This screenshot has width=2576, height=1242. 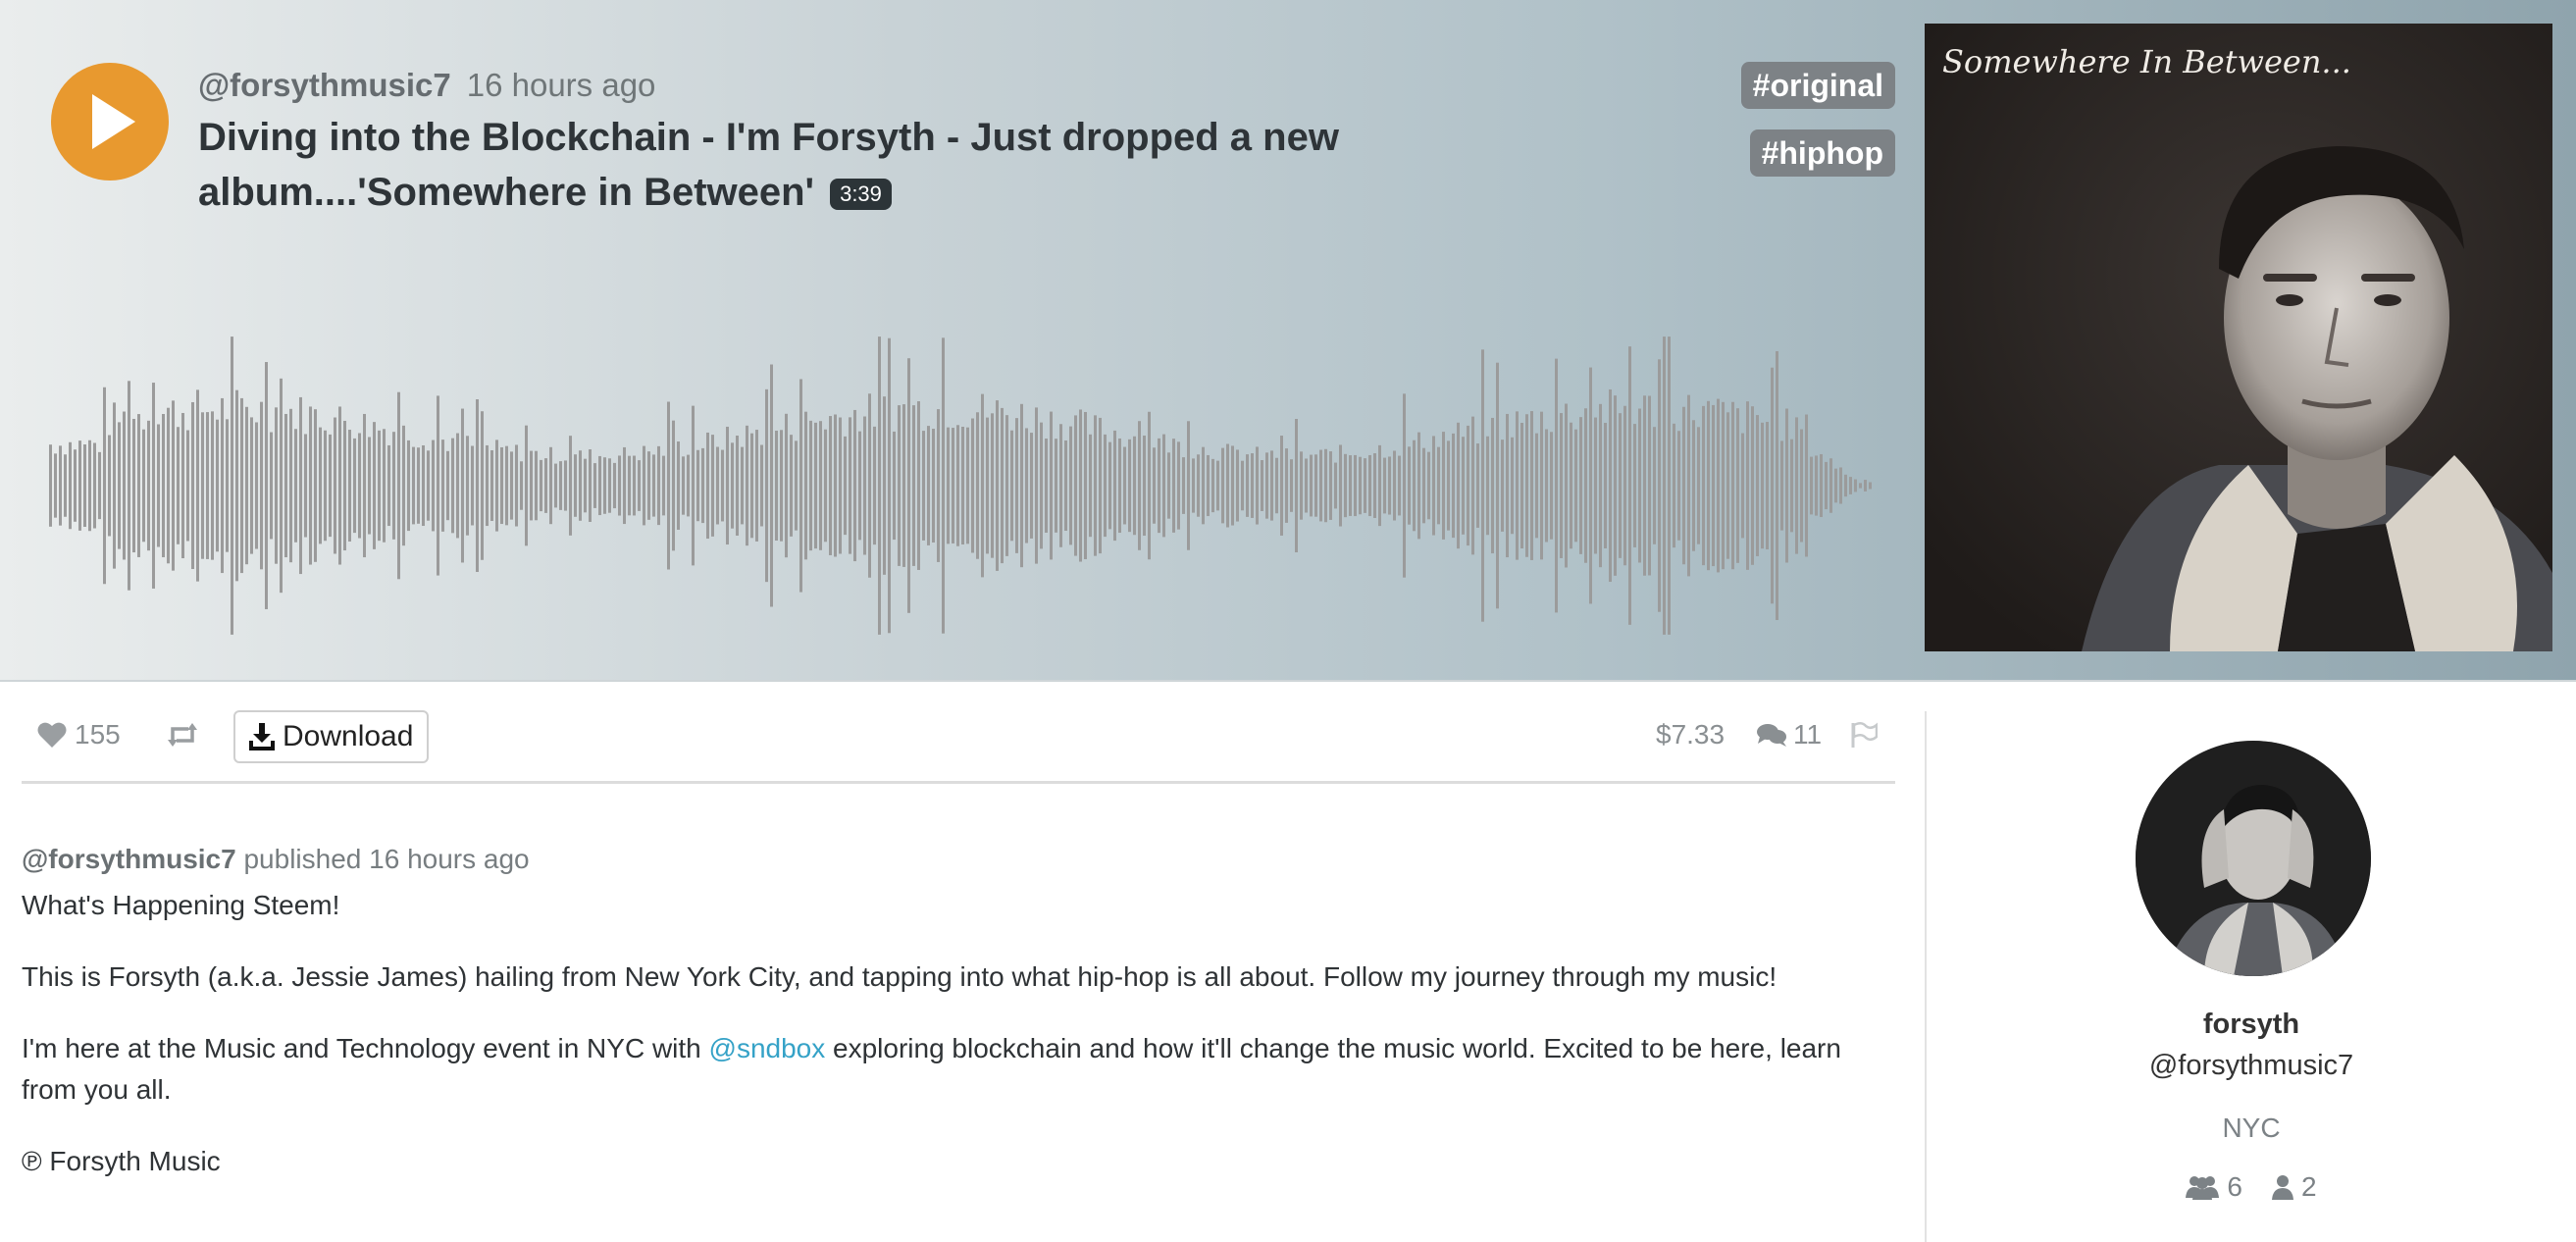 I want to click on following-count: 2, so click(x=2309, y=1187).